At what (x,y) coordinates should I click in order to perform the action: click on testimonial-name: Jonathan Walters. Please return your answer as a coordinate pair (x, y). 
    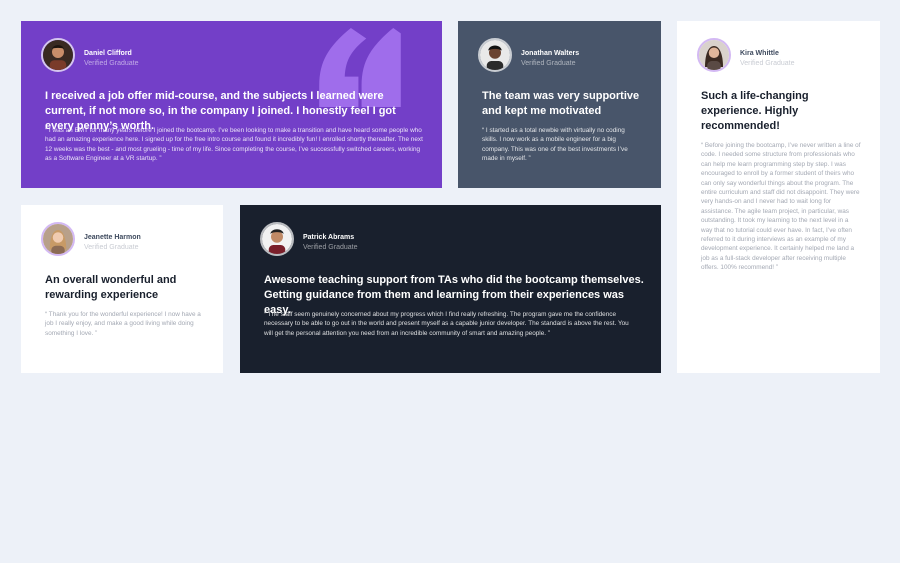
    Looking at the image, I should click on (550, 53).